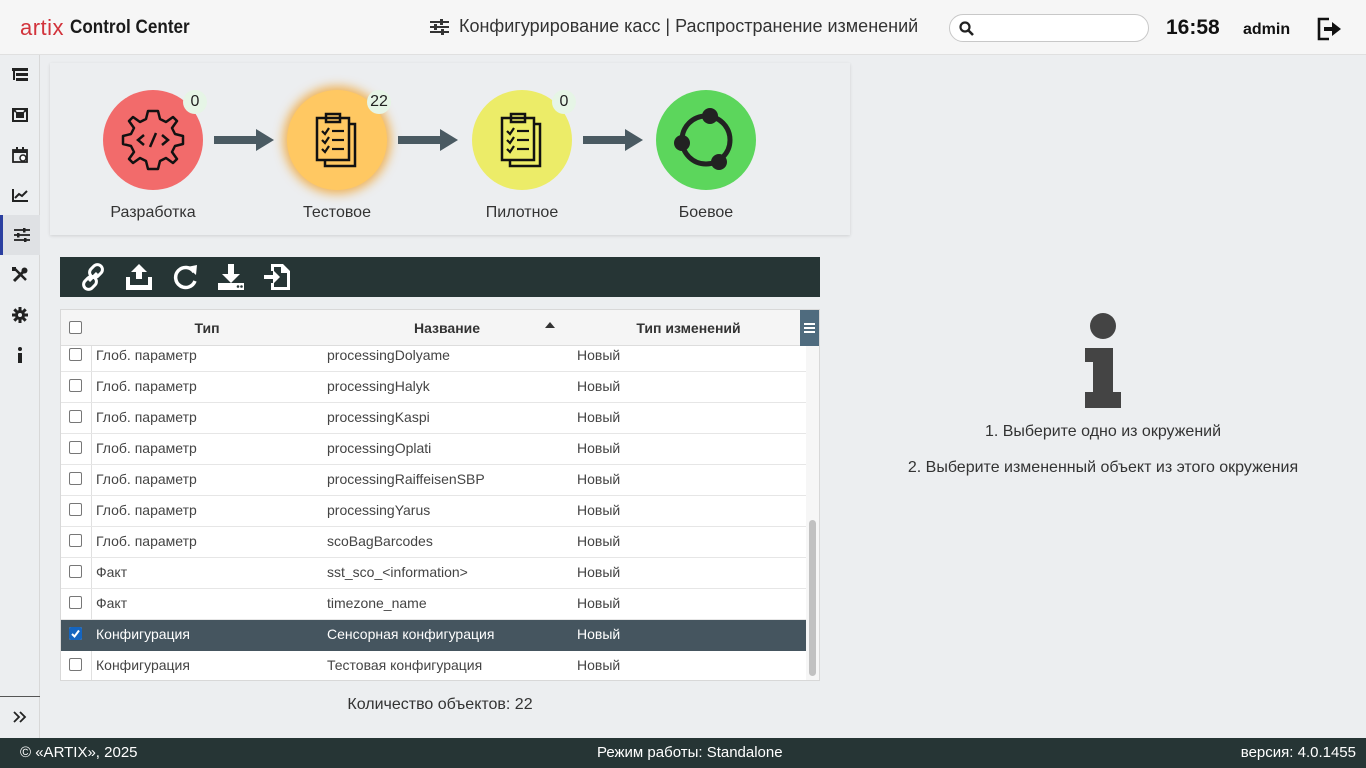 This screenshot has width=1366, height=768. Describe the element at coordinates (1193, 27) in the screenshot. I see `clock: 16:58` at that location.